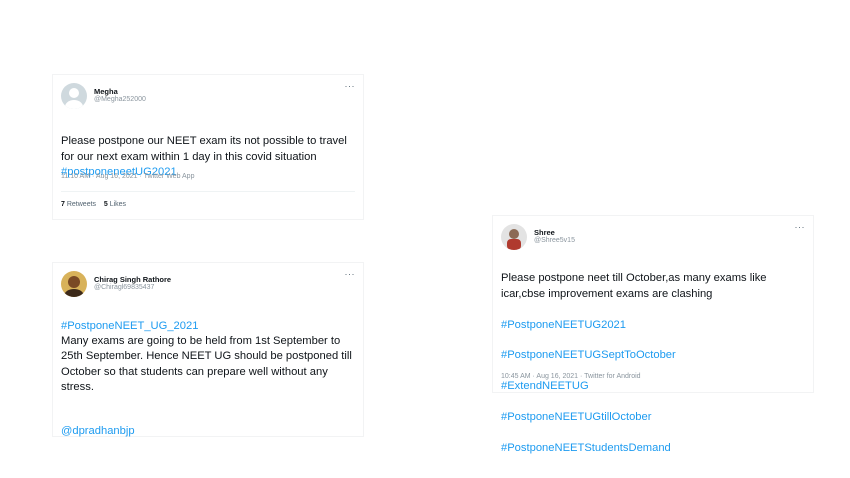 The image size is (850, 478). What do you see at coordinates (81, 204) in the screenshot?
I see `retweets-label: Retweets` at bounding box center [81, 204].